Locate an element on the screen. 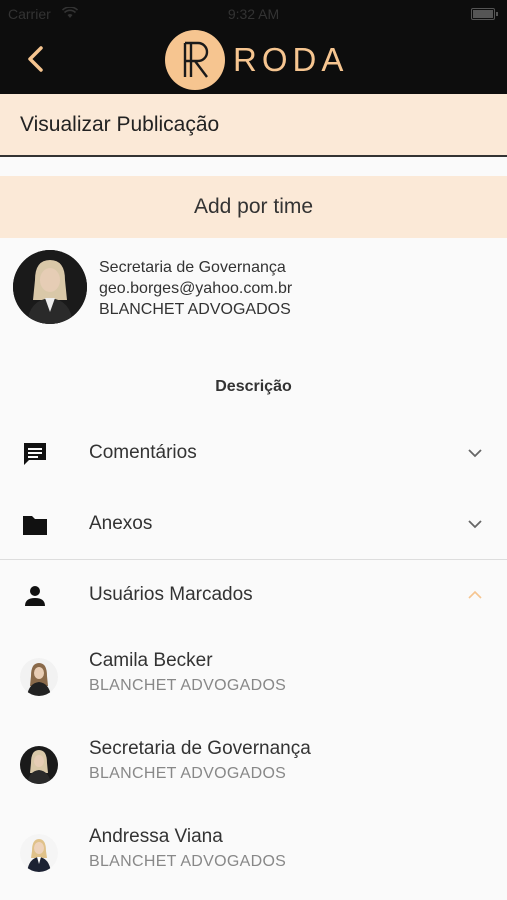 This screenshot has height=900, width=507. logo-r-icon is located at coordinates (196, 59).